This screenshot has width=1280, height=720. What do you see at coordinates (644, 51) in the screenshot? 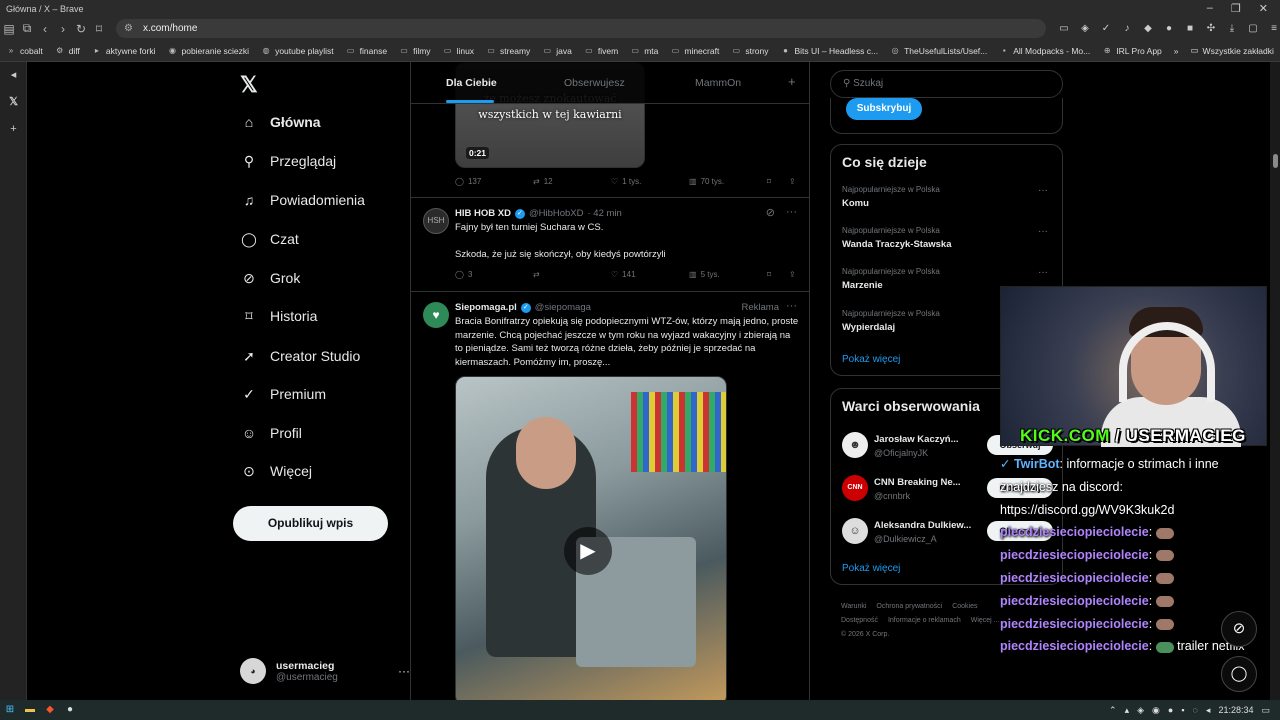
I see `bookmark-folder: ▭ mta` at bounding box center [644, 51].